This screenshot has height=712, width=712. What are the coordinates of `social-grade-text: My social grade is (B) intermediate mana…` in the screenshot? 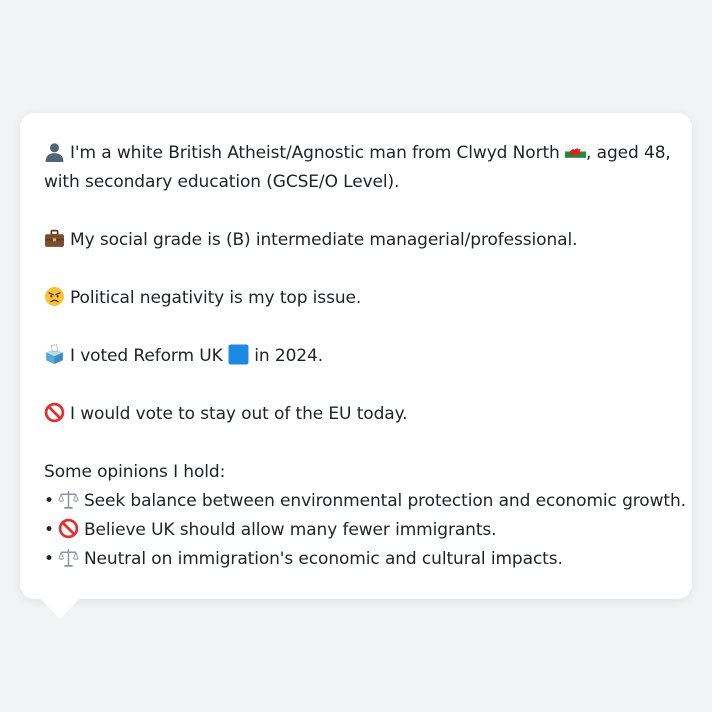 It's located at (324, 240).